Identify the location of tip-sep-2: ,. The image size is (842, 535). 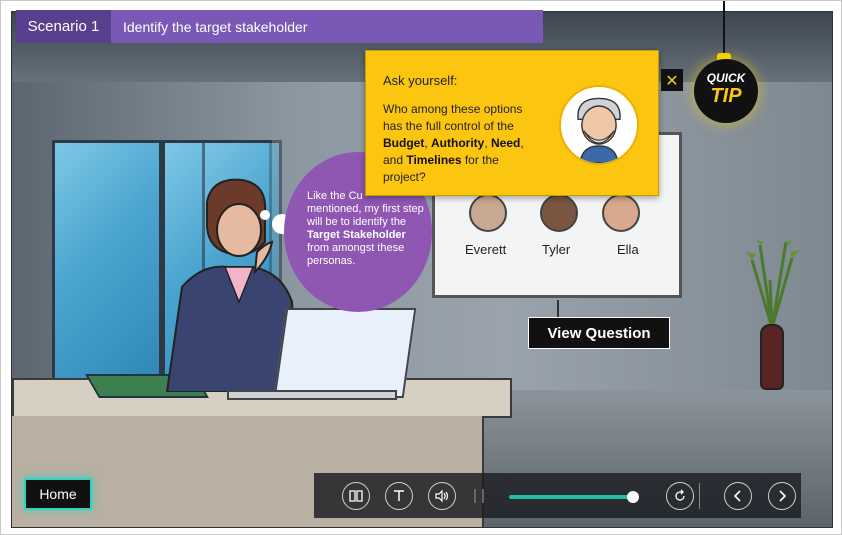
(487, 143).